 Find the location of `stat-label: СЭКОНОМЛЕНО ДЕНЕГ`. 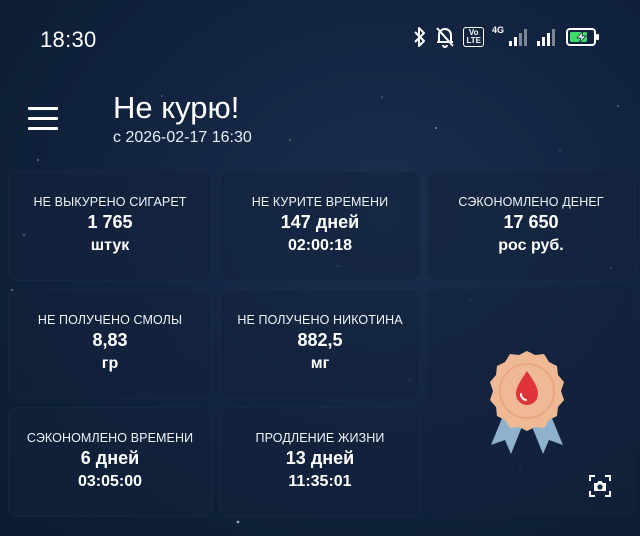

stat-label: СЭКОНОМЛЕНО ДЕНЕГ is located at coordinates (531, 202).